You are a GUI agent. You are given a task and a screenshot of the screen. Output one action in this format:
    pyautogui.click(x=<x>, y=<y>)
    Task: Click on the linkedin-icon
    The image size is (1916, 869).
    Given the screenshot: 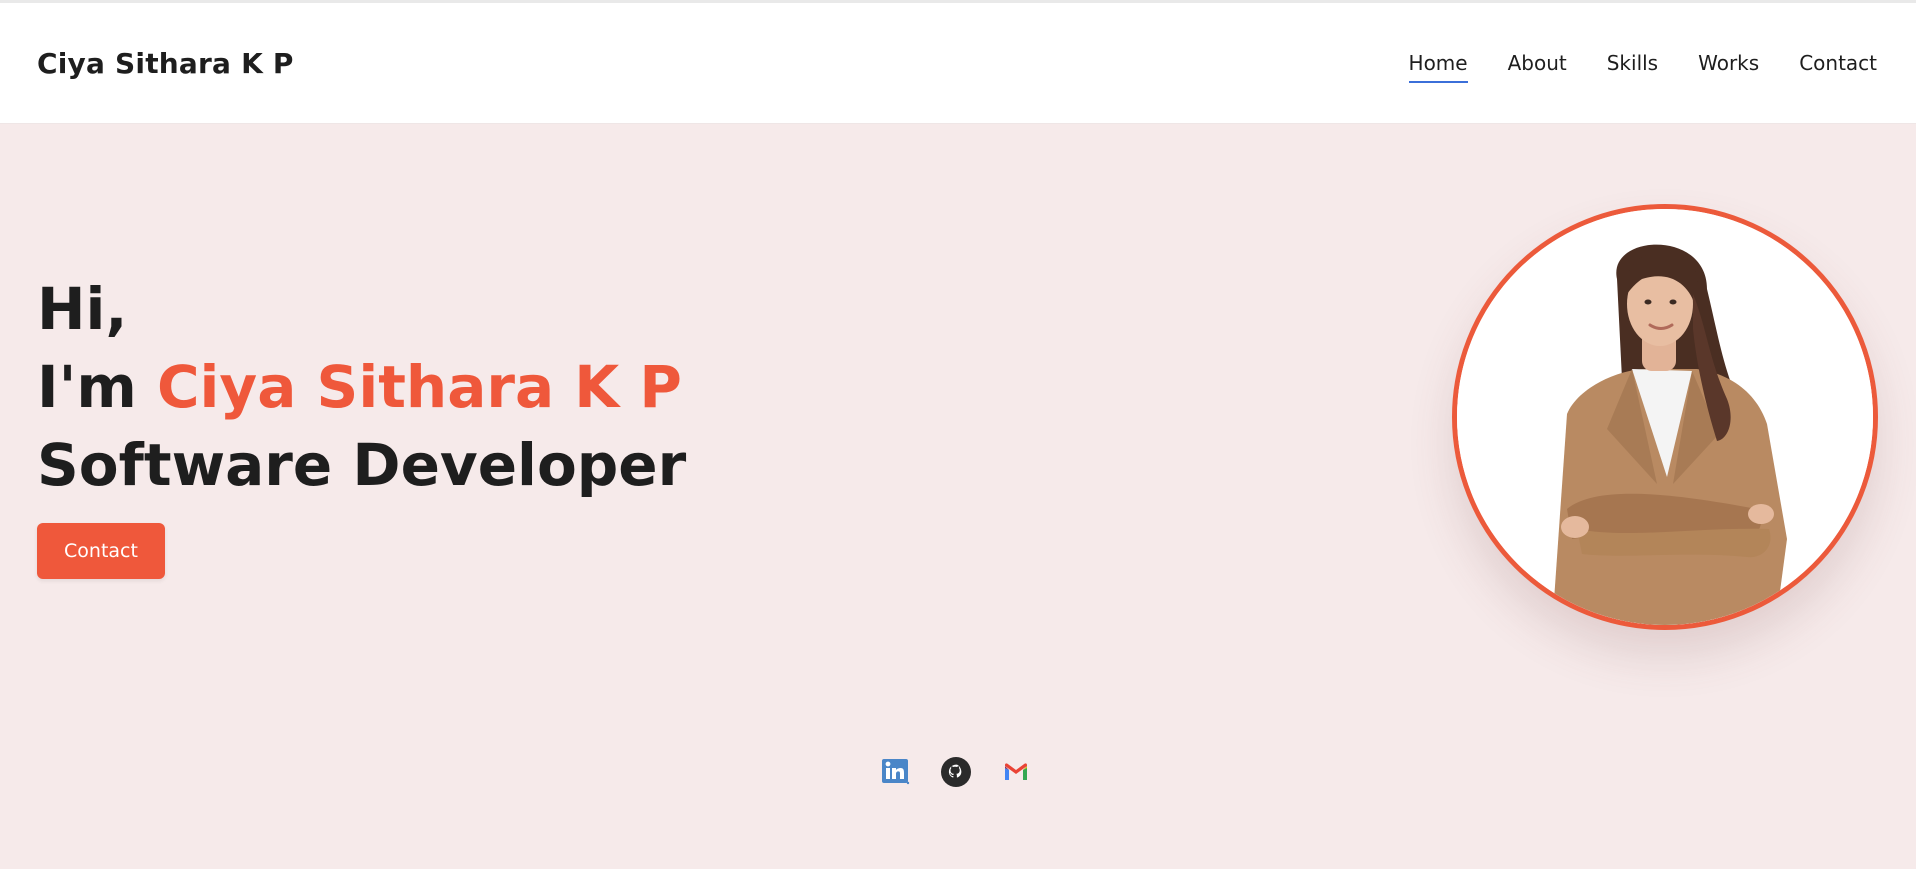 What is the action you would take?
    pyautogui.click(x=896, y=772)
    